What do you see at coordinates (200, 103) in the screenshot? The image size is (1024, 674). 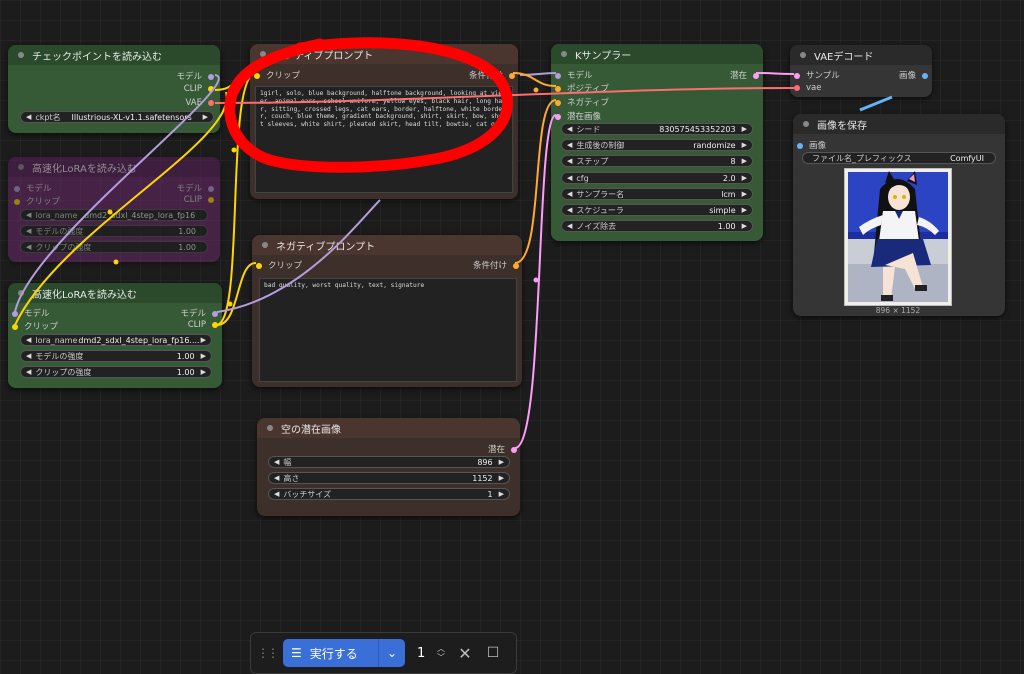 I see `output-slot-vae: VAE` at bounding box center [200, 103].